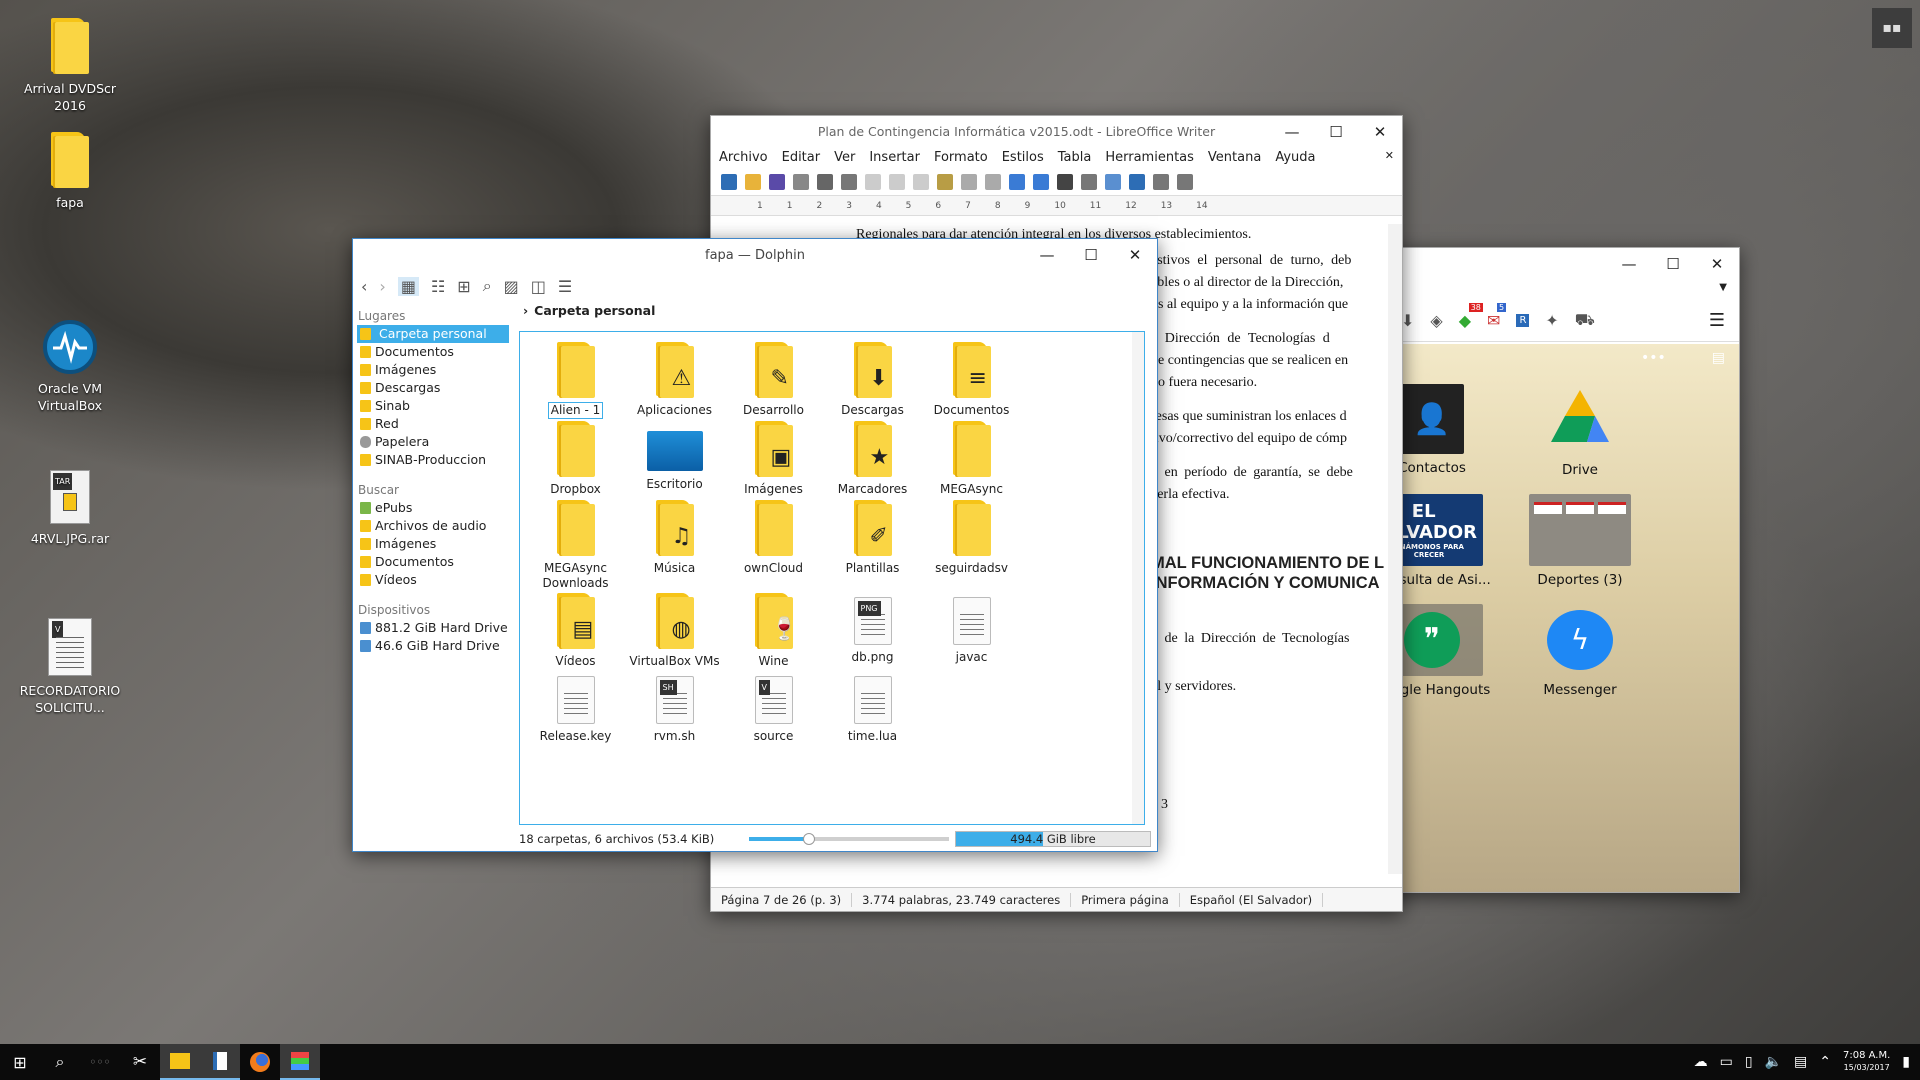  Describe the element at coordinates (70, 367) in the screenshot. I see `desktop-icon-virtualbox: Oracle VM VirtualBox` at that location.